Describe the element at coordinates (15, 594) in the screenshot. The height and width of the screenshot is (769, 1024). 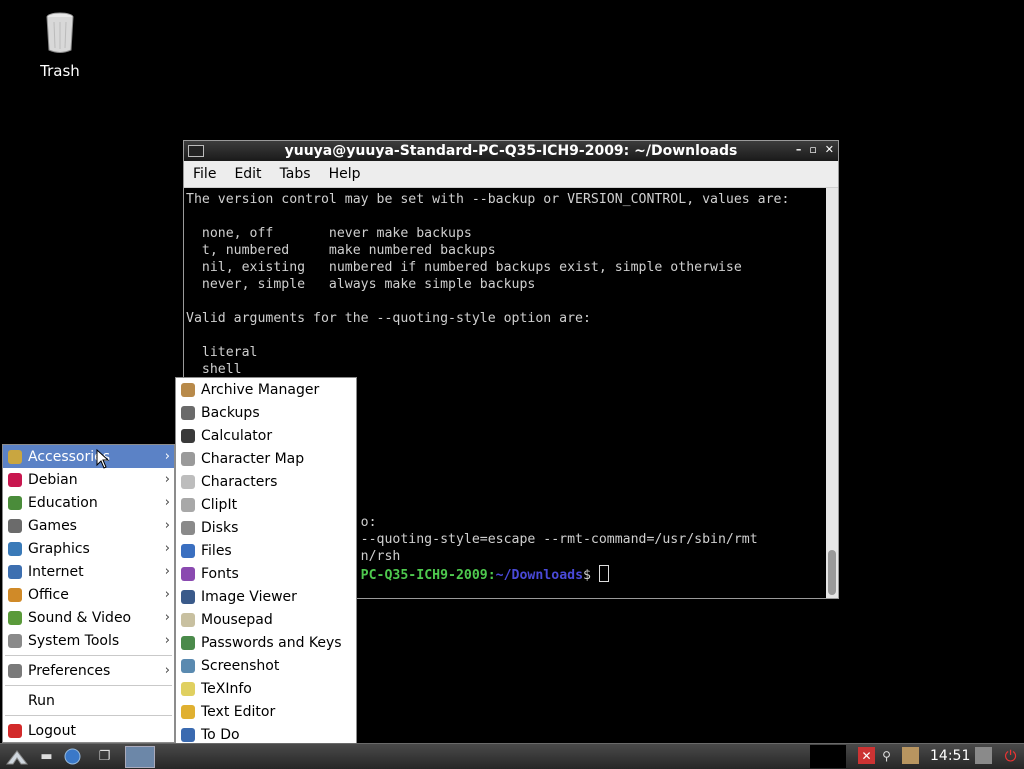
I see `office-icon` at that location.